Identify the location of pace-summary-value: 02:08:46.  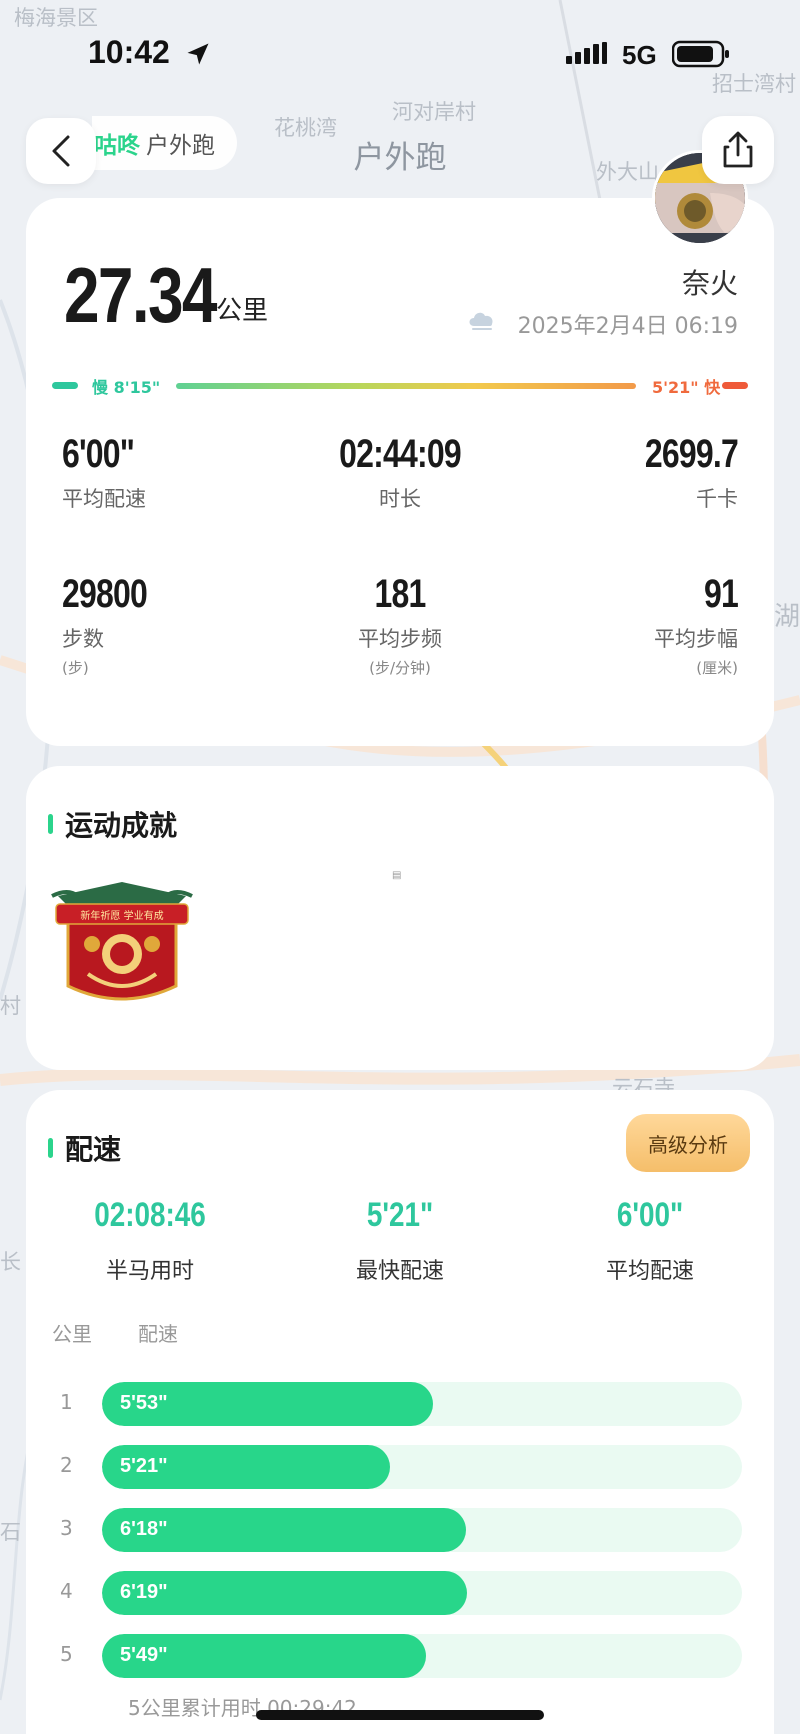
(150, 1215).